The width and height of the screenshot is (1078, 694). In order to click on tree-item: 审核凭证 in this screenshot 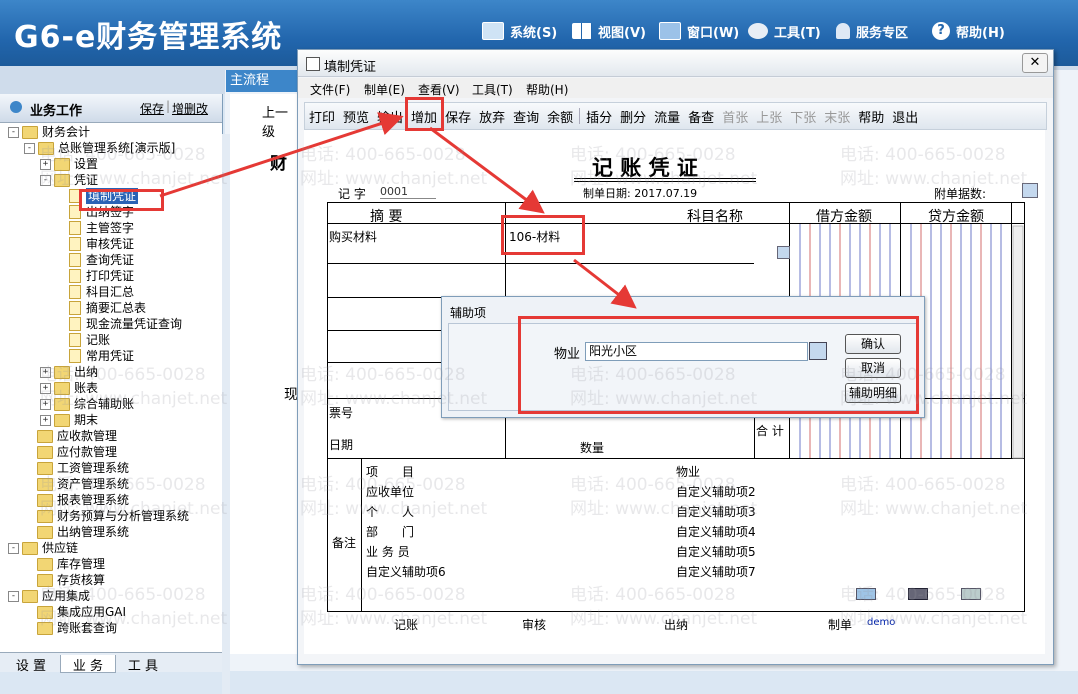, I will do `click(95, 244)`.